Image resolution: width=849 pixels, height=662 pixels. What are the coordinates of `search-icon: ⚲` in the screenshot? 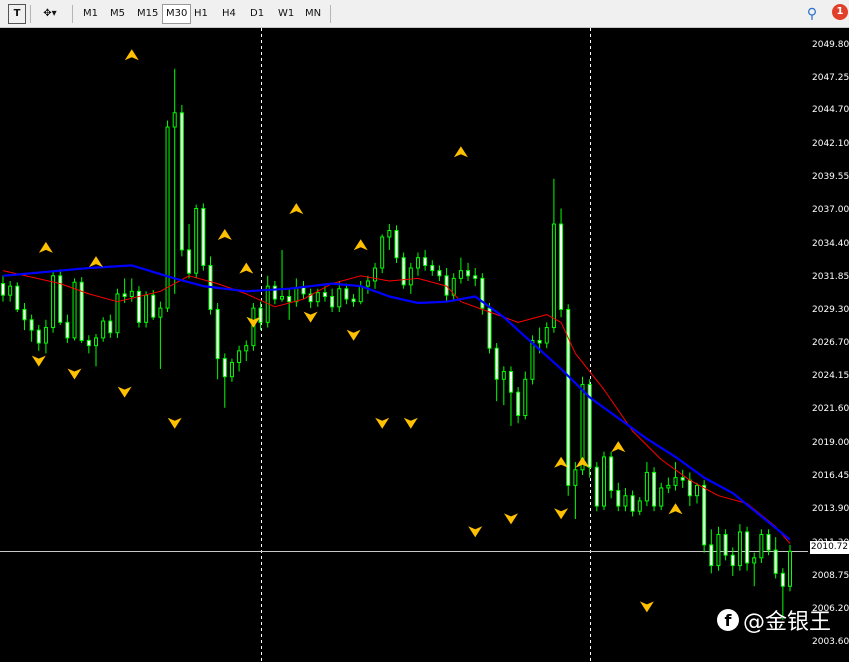 It's located at (812, 14).